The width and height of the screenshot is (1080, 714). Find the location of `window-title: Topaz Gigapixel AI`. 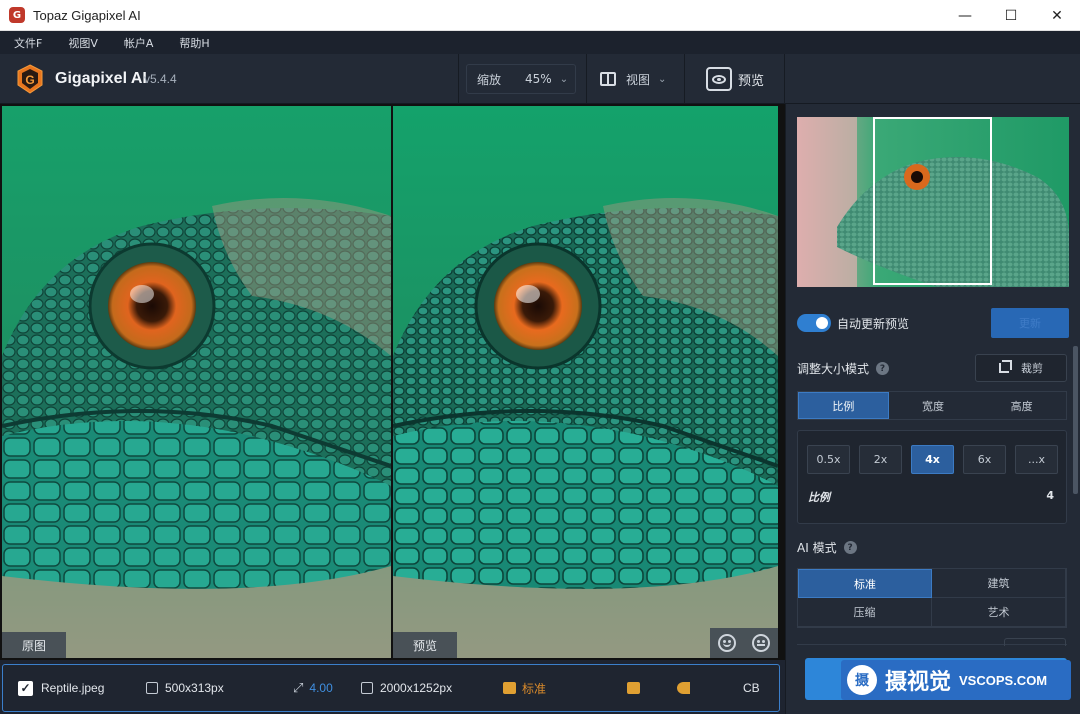

window-title: Topaz Gigapixel AI is located at coordinates (87, 15).